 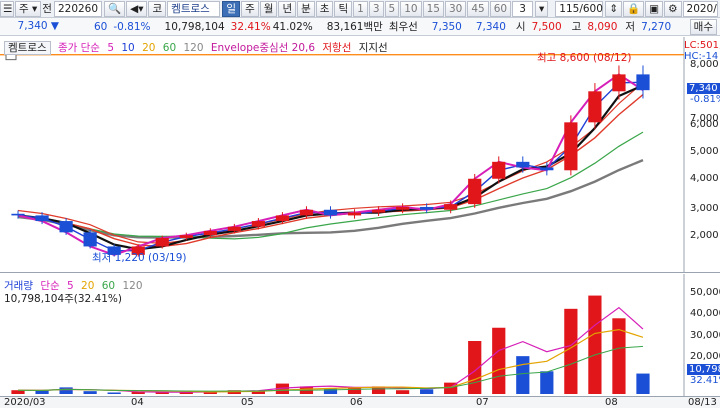 What do you see at coordinates (634, 8) in the screenshot?
I see `lock-icon: 🔒` at bounding box center [634, 8].